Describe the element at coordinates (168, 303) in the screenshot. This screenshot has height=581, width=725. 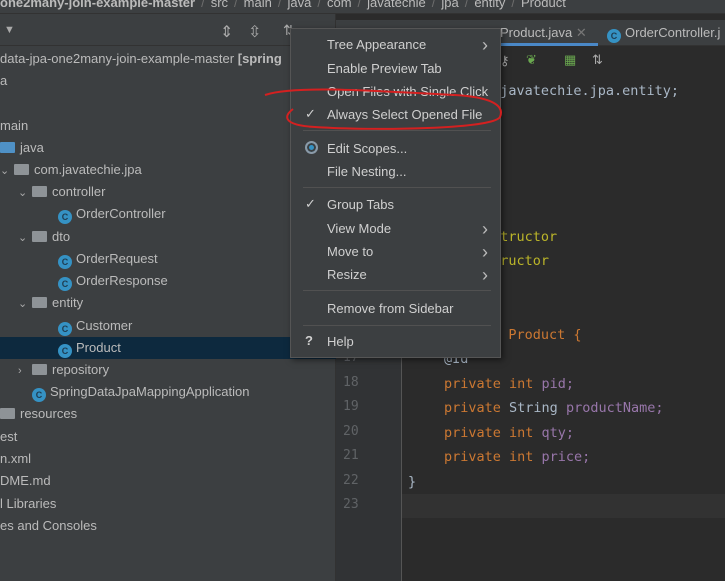
I see `tree-item: ⌄ entity` at that location.